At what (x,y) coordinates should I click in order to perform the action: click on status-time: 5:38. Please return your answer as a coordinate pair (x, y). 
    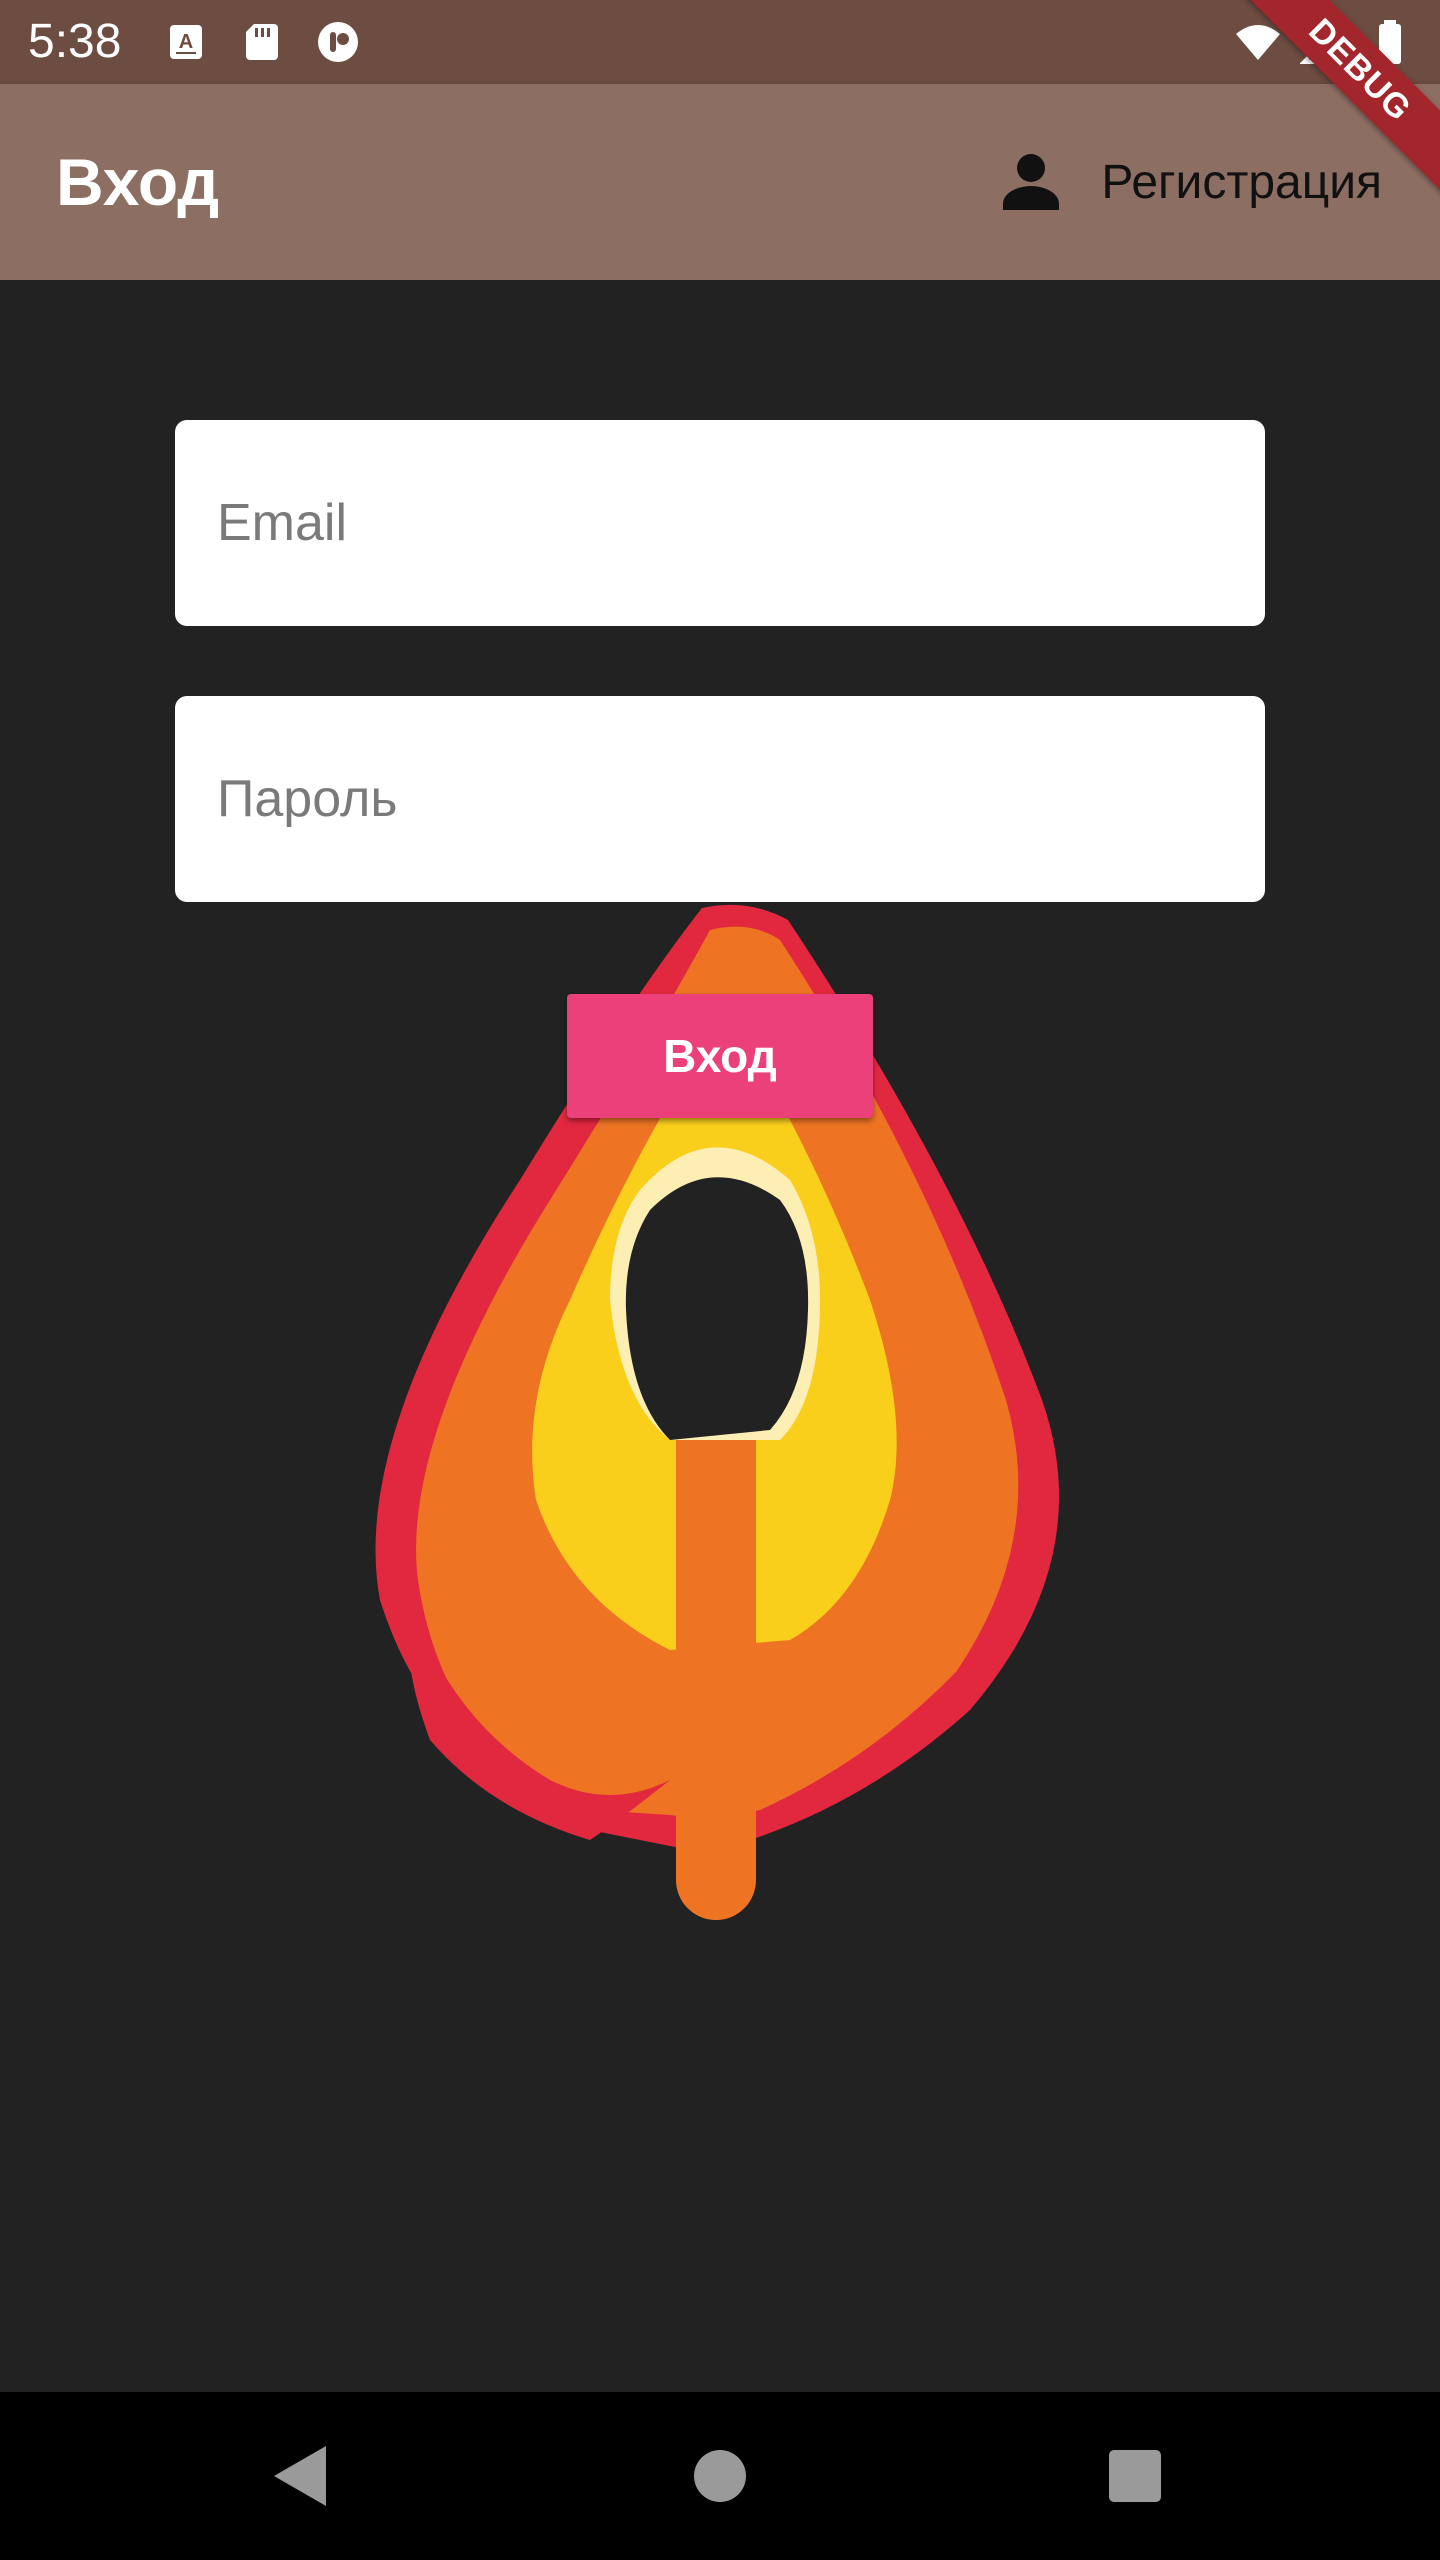
    Looking at the image, I should click on (75, 41).